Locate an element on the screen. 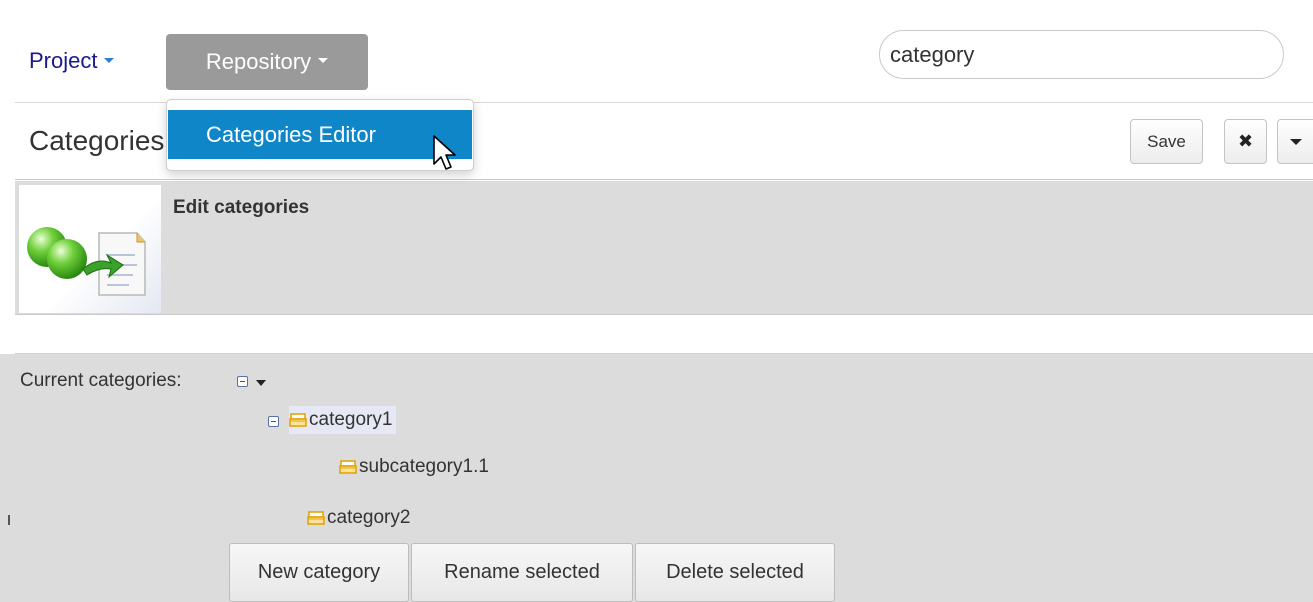 The height and width of the screenshot is (602, 1313). search-input is located at coordinates (1081, 54).